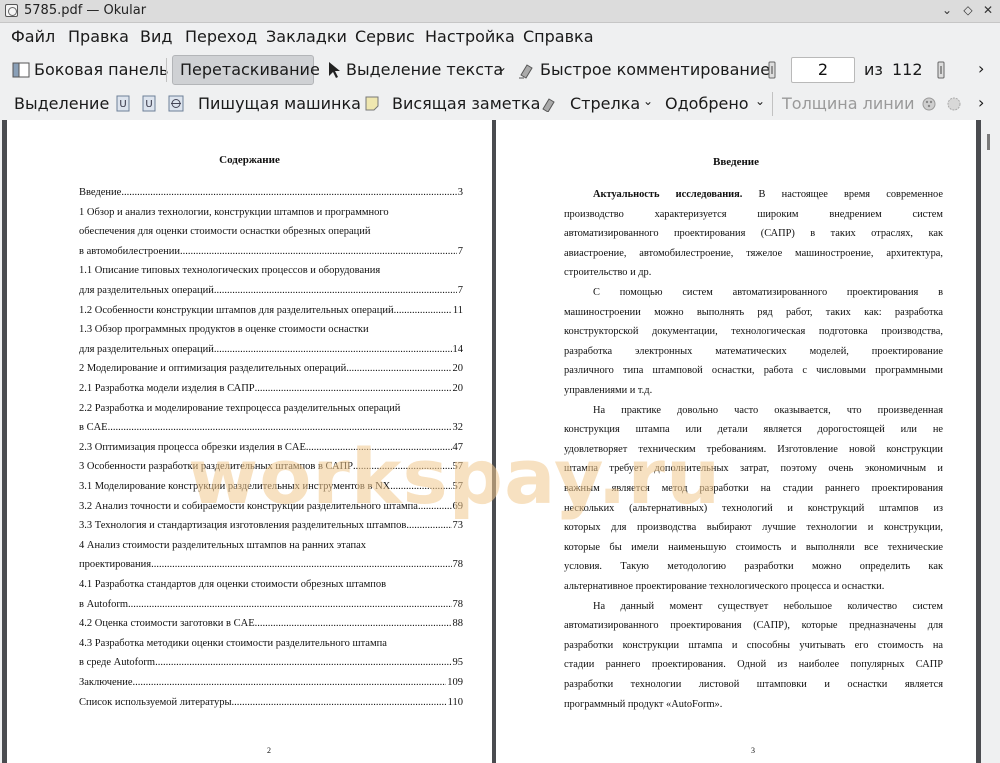  Describe the element at coordinates (848, 103) in the screenshot. I see `line-width-button: Толщина линии` at that location.